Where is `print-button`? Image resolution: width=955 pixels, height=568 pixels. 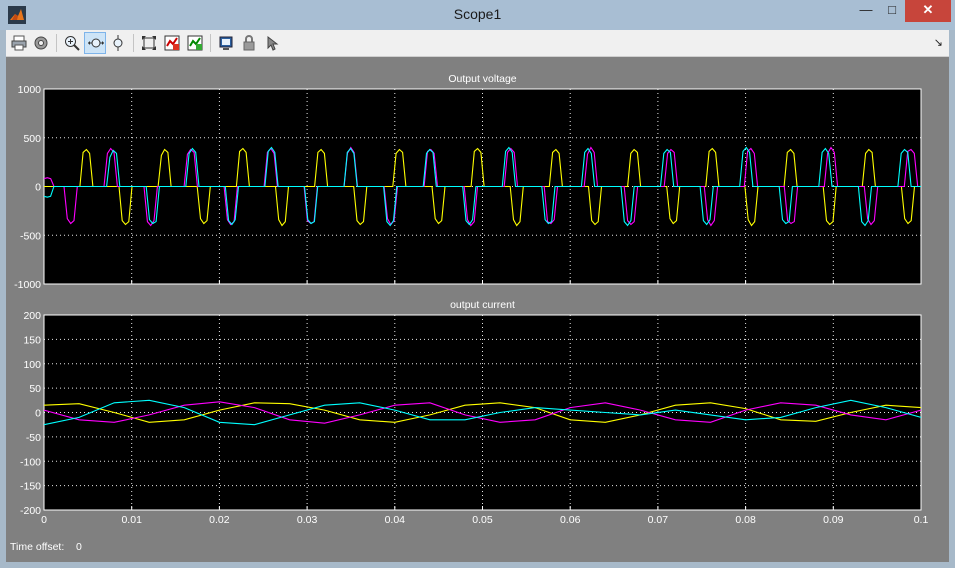
print-button is located at coordinates (19, 43).